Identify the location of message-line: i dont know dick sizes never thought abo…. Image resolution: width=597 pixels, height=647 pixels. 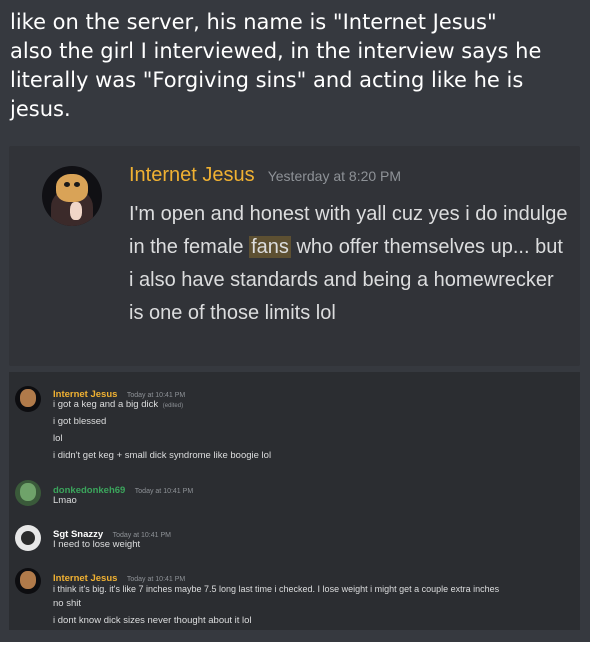
(152, 620).